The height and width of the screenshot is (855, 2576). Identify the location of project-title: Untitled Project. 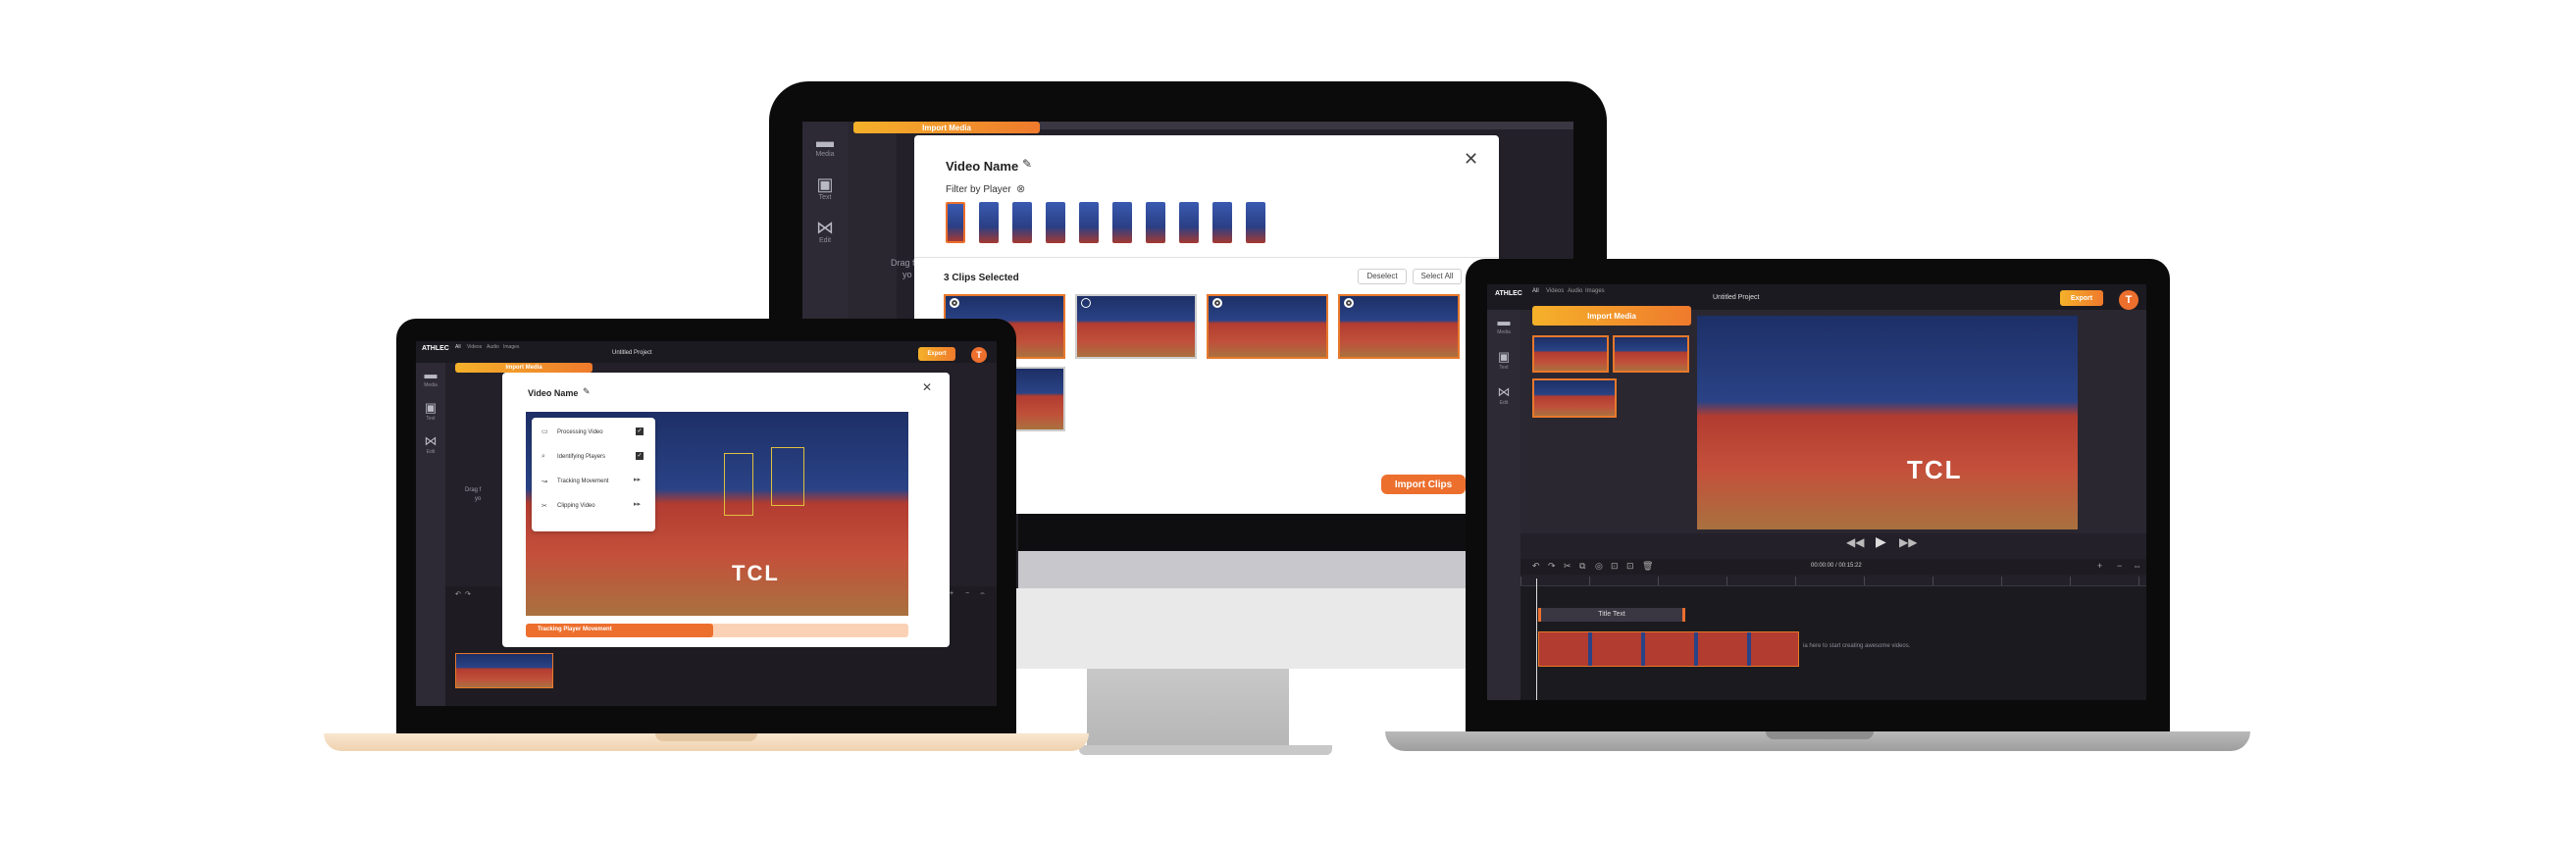
(632, 353).